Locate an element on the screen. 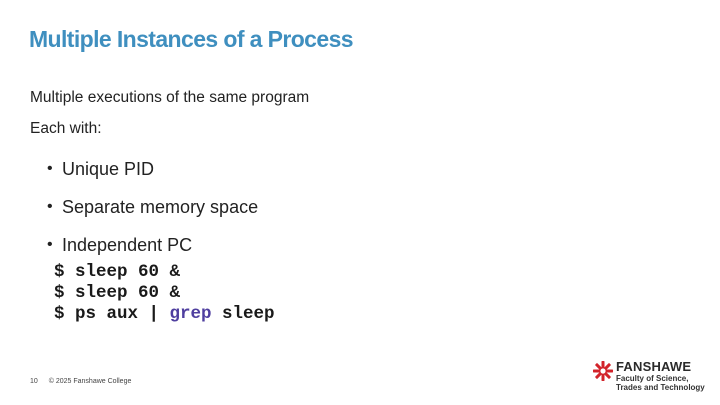 The width and height of the screenshot is (720, 405). footer: 10 © 2025 Fanshawe College is located at coordinates (80, 381).